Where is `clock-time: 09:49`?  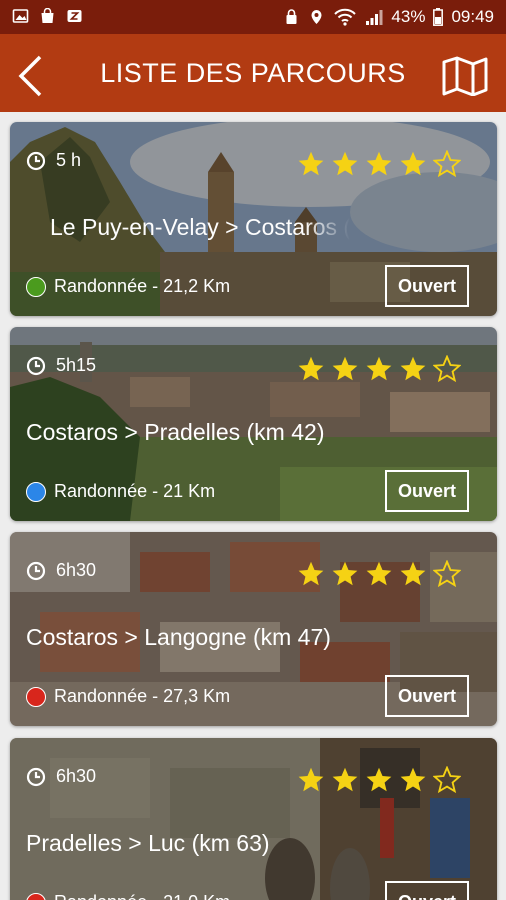
clock-time: 09:49 is located at coordinates (472, 16).